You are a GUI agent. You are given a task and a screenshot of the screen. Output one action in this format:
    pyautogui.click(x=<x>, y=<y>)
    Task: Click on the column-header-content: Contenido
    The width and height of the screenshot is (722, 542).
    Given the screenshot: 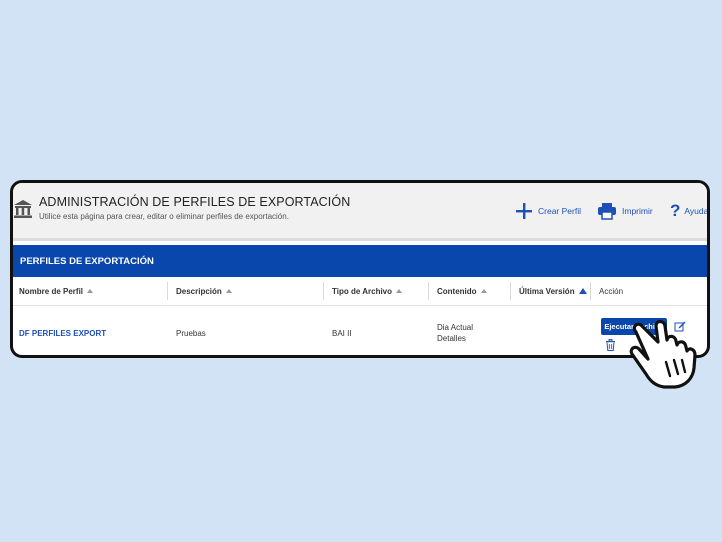 What is the action you would take?
    pyautogui.click(x=457, y=291)
    